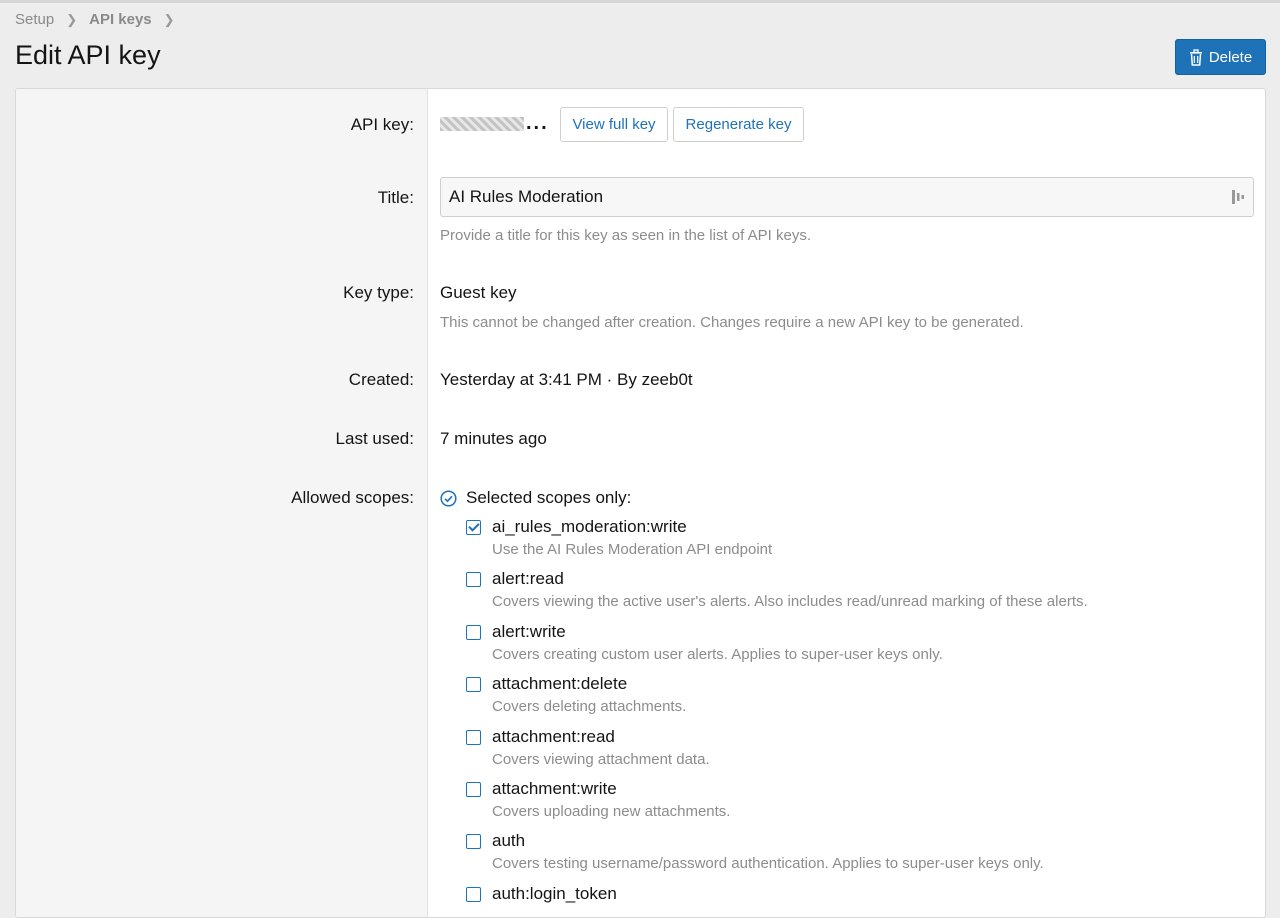 The height and width of the screenshot is (918, 1280). I want to click on scope-desc: Covers viewing attachment data., so click(601, 759).